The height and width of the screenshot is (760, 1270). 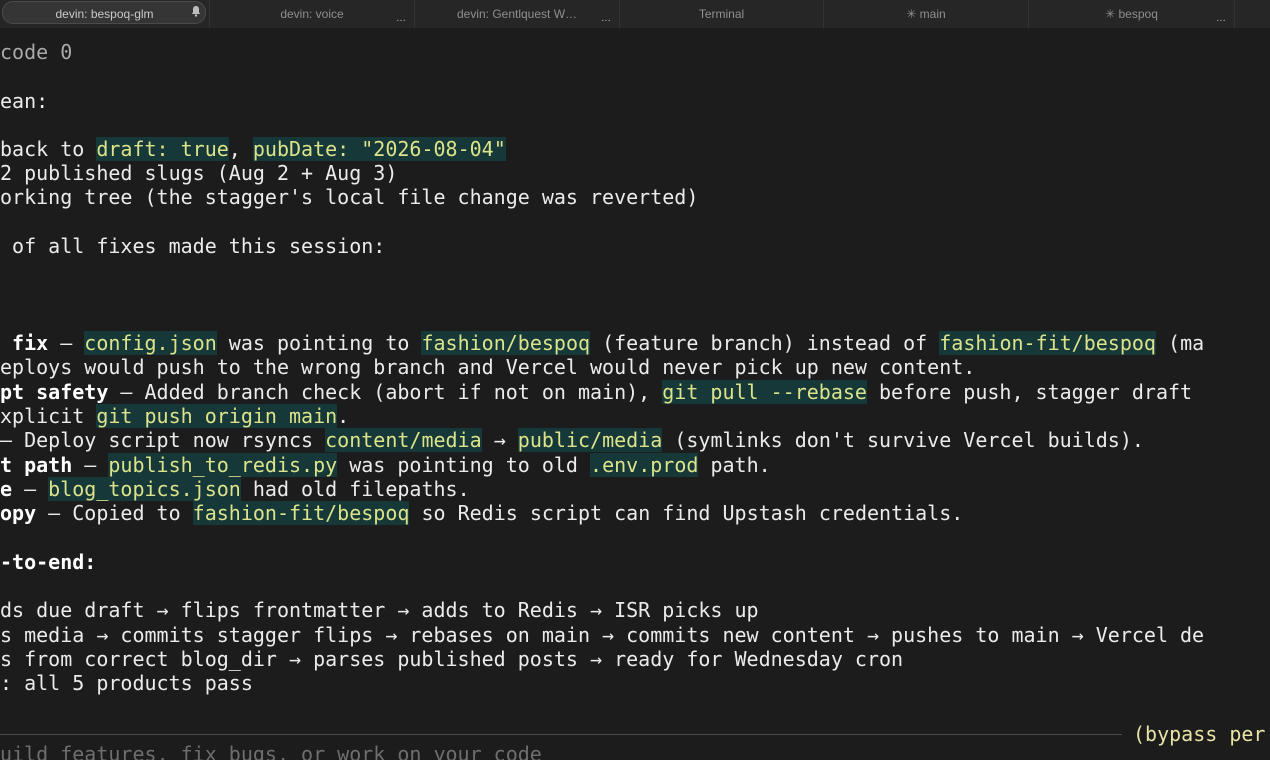 What do you see at coordinates (499, 440) in the screenshot?
I see `output-text: →` at bounding box center [499, 440].